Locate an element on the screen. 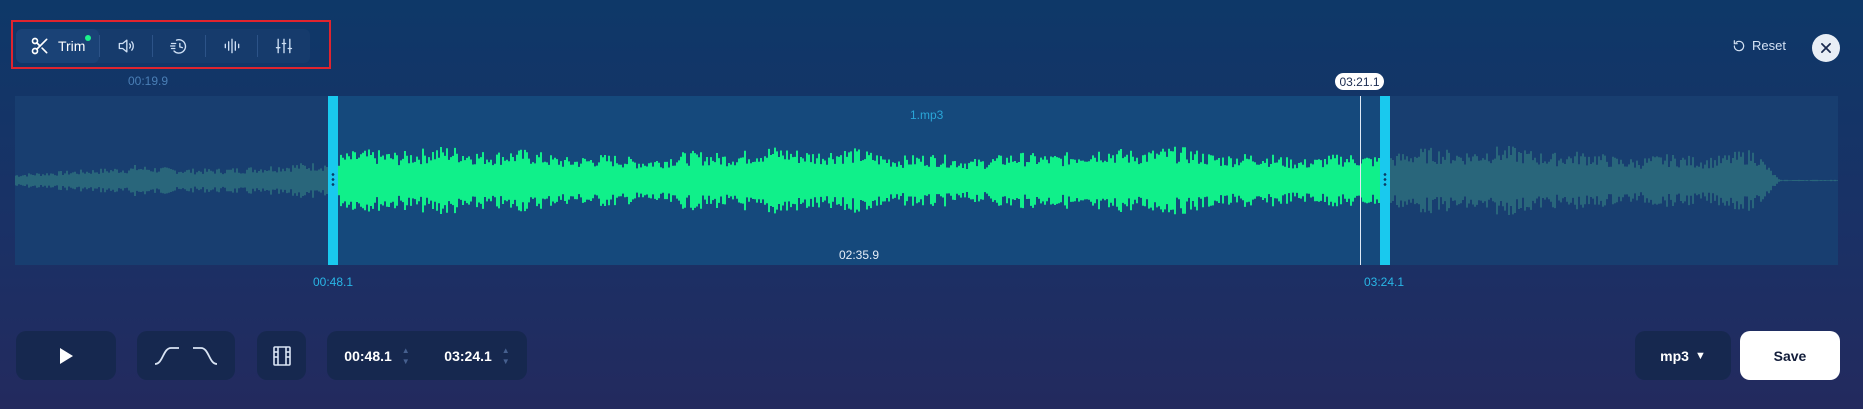  editor-toolbar: Trim is located at coordinates (163, 46).